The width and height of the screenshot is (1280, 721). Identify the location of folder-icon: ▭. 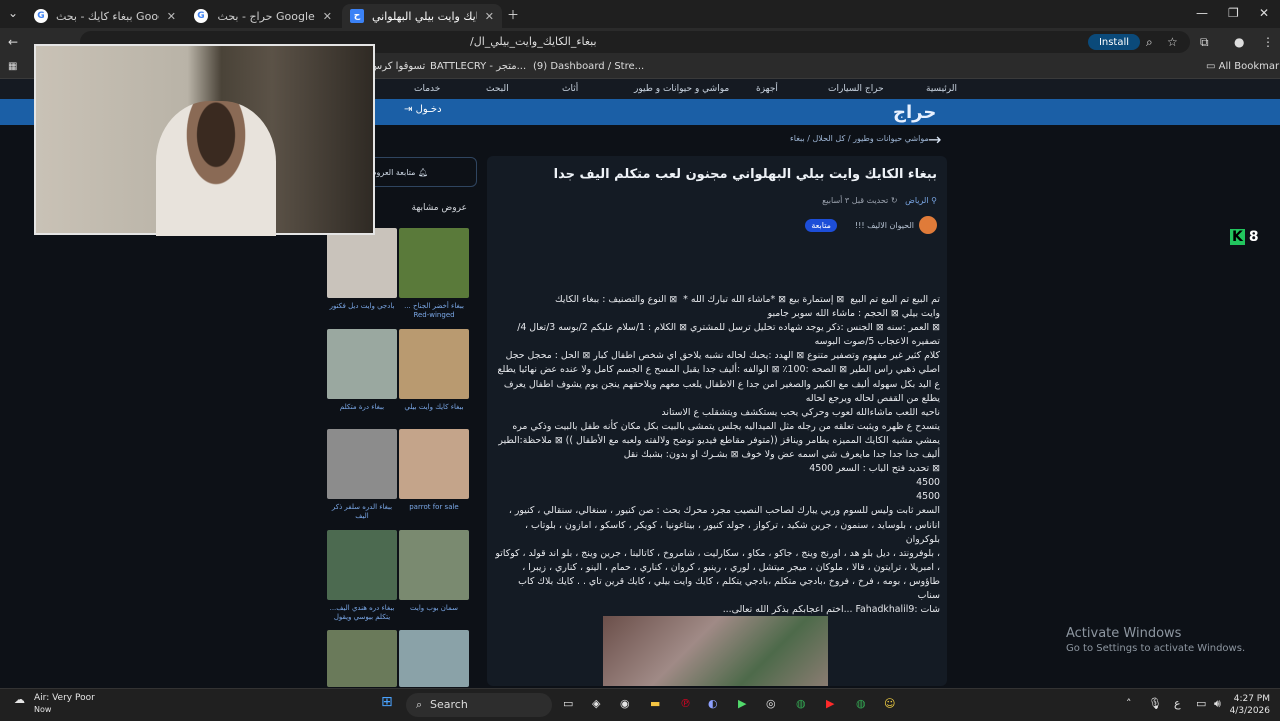
(1212, 66).